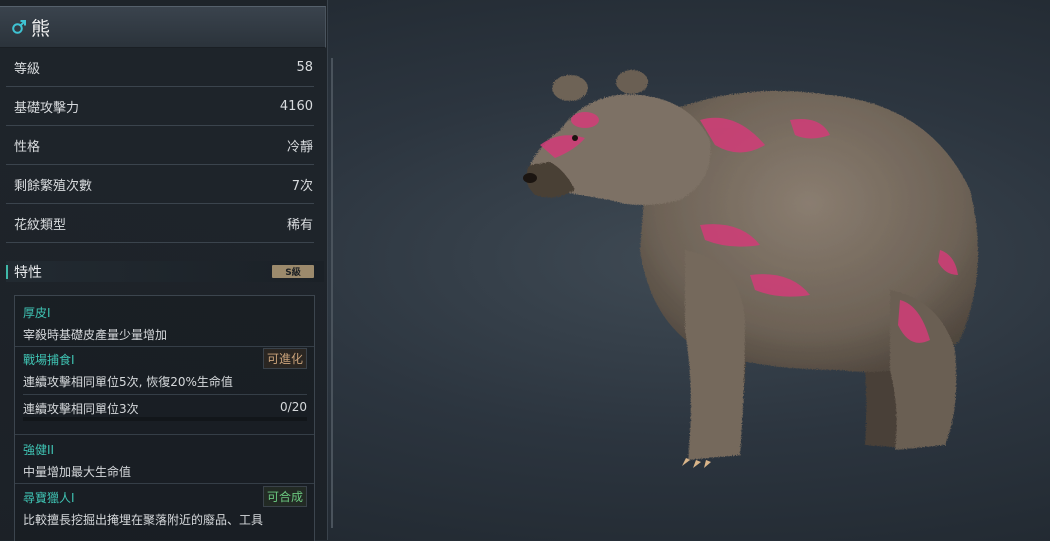 This screenshot has width=1050, height=541. Describe the element at coordinates (293, 271) in the screenshot. I see `trait-grade-badge: S級` at that location.